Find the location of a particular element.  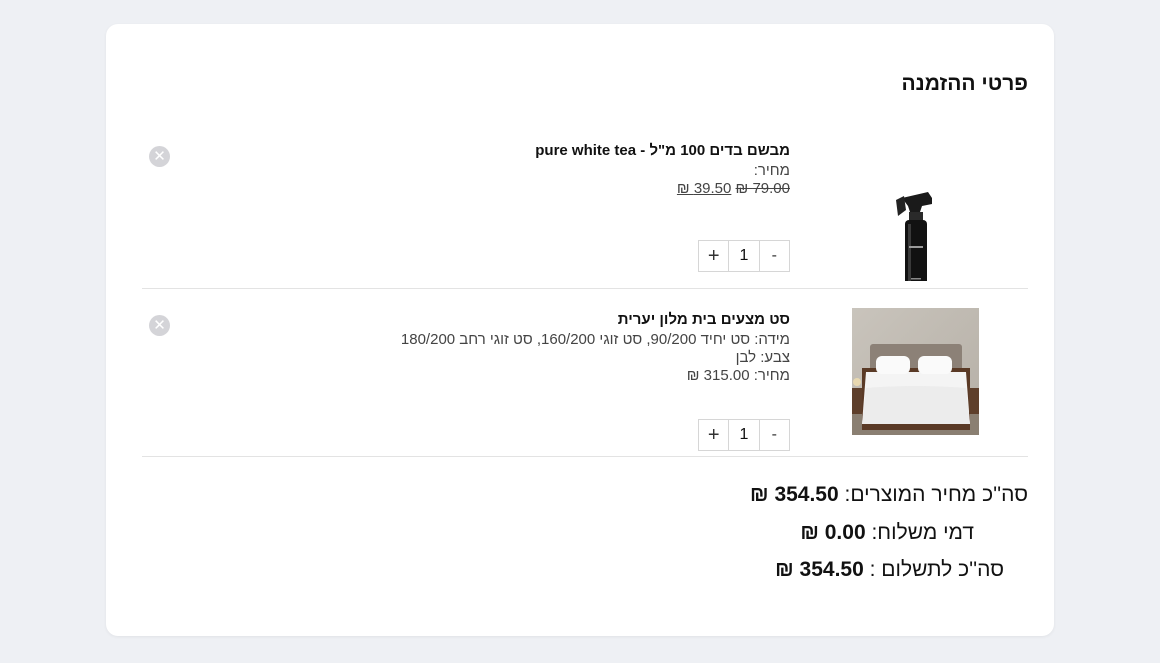

order-title: פרטי ההזמנה is located at coordinates (964, 83).